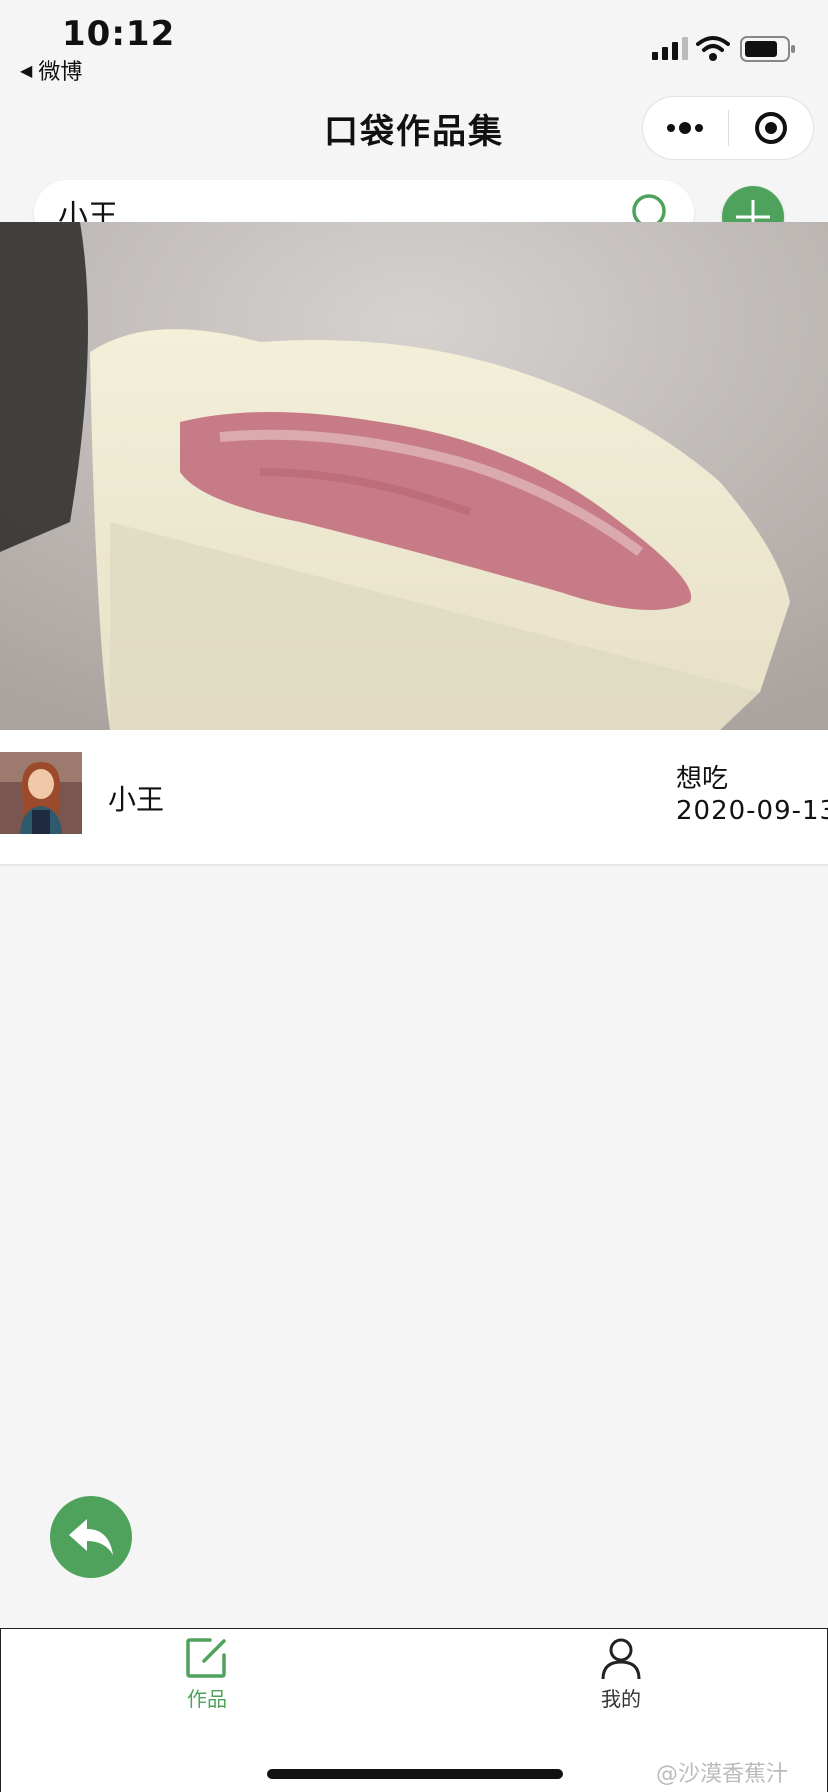 This screenshot has width=828, height=1792. What do you see at coordinates (136, 799) in the screenshot?
I see `author-name: 小王` at bounding box center [136, 799].